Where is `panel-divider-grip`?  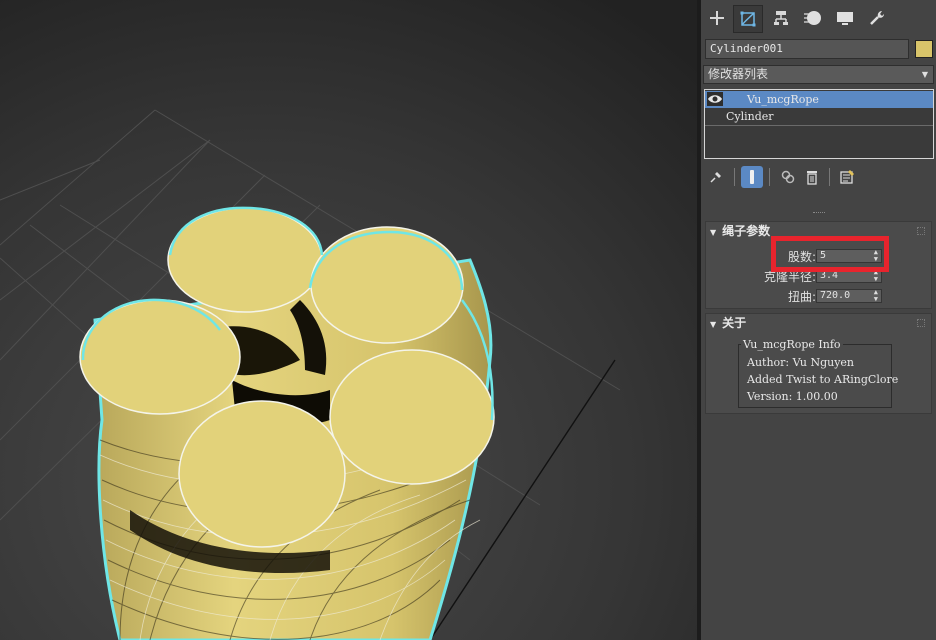
panel-divider-grip is located at coordinates (819, 213).